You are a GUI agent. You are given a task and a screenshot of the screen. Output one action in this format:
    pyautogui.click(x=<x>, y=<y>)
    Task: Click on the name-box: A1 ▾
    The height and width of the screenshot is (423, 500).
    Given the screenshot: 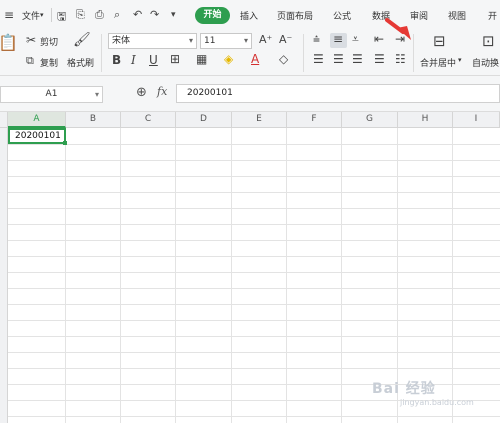 What is the action you would take?
    pyautogui.click(x=51, y=94)
    